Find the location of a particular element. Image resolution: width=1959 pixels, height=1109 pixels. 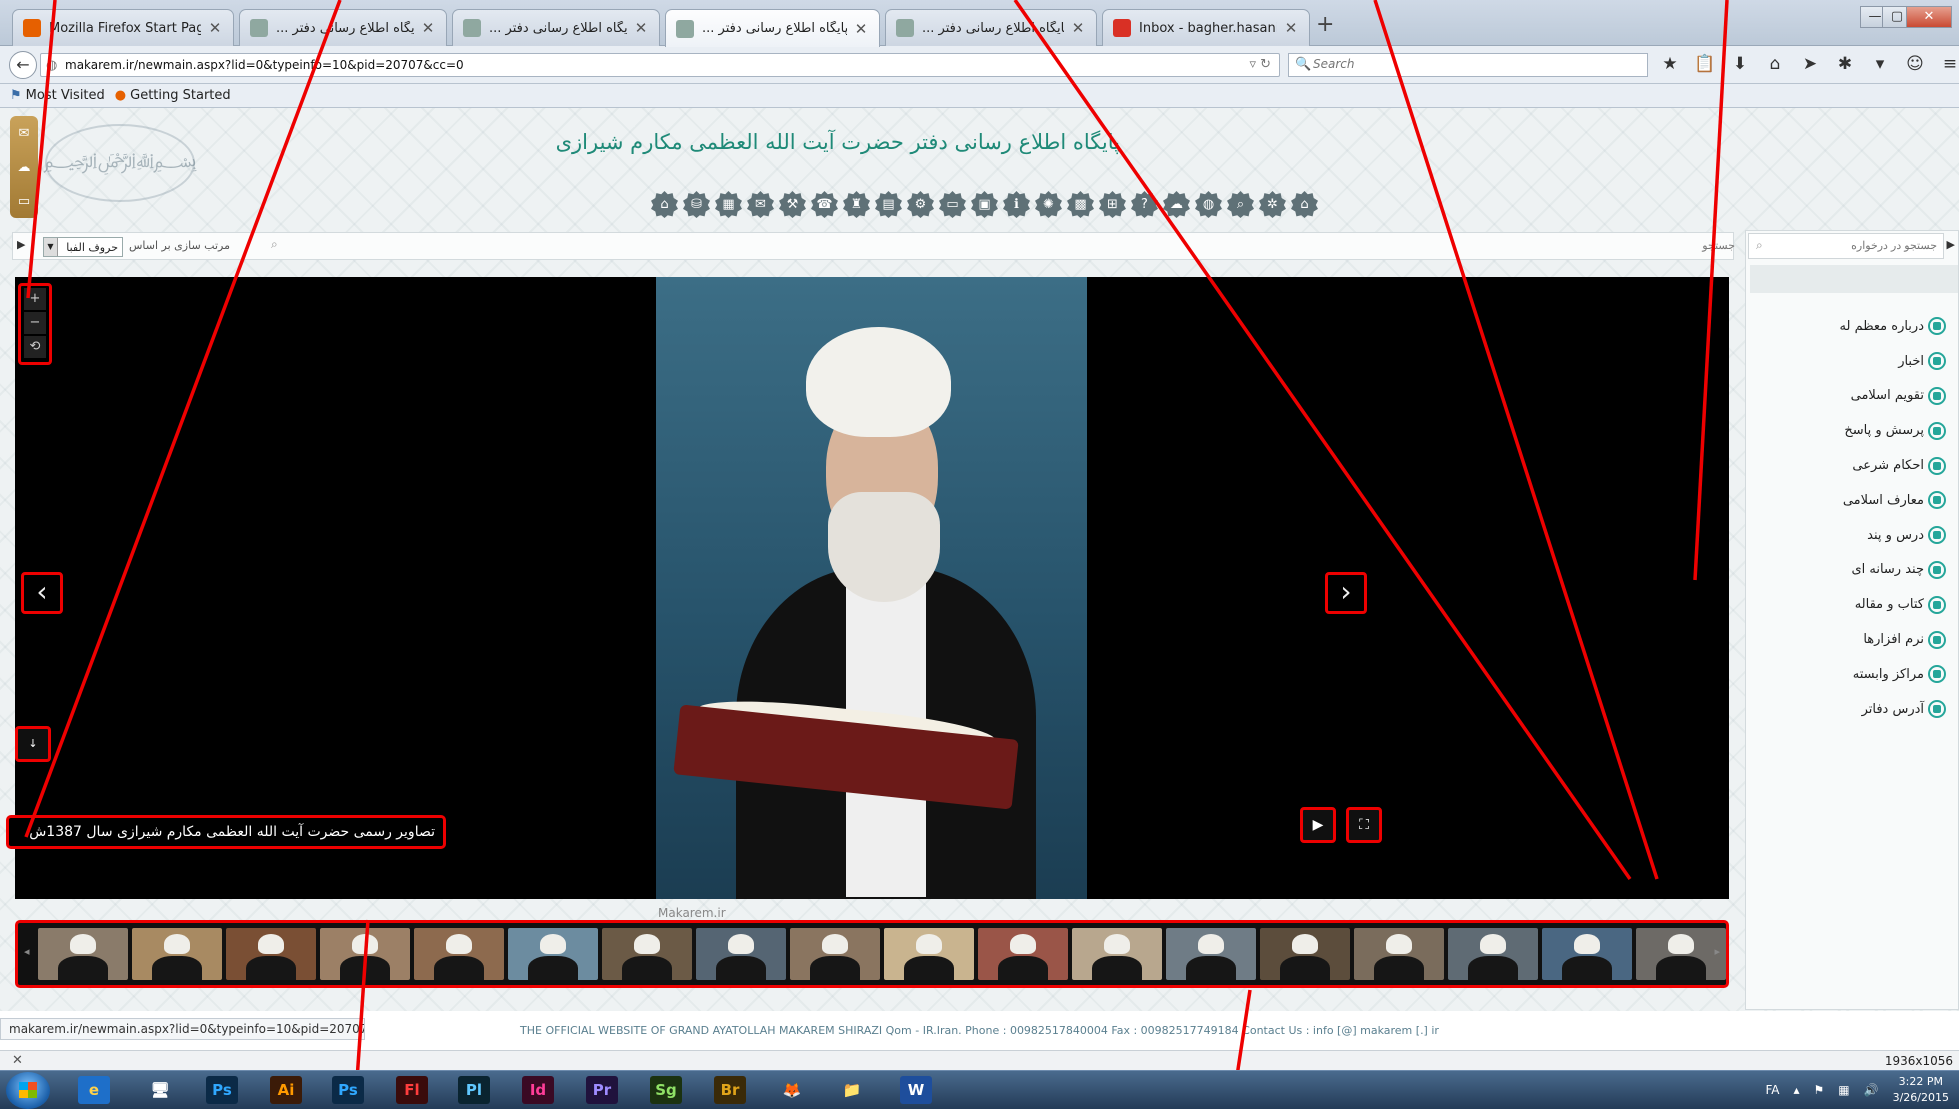

illustrator-icon: Ai is located at coordinates (286, 1090).